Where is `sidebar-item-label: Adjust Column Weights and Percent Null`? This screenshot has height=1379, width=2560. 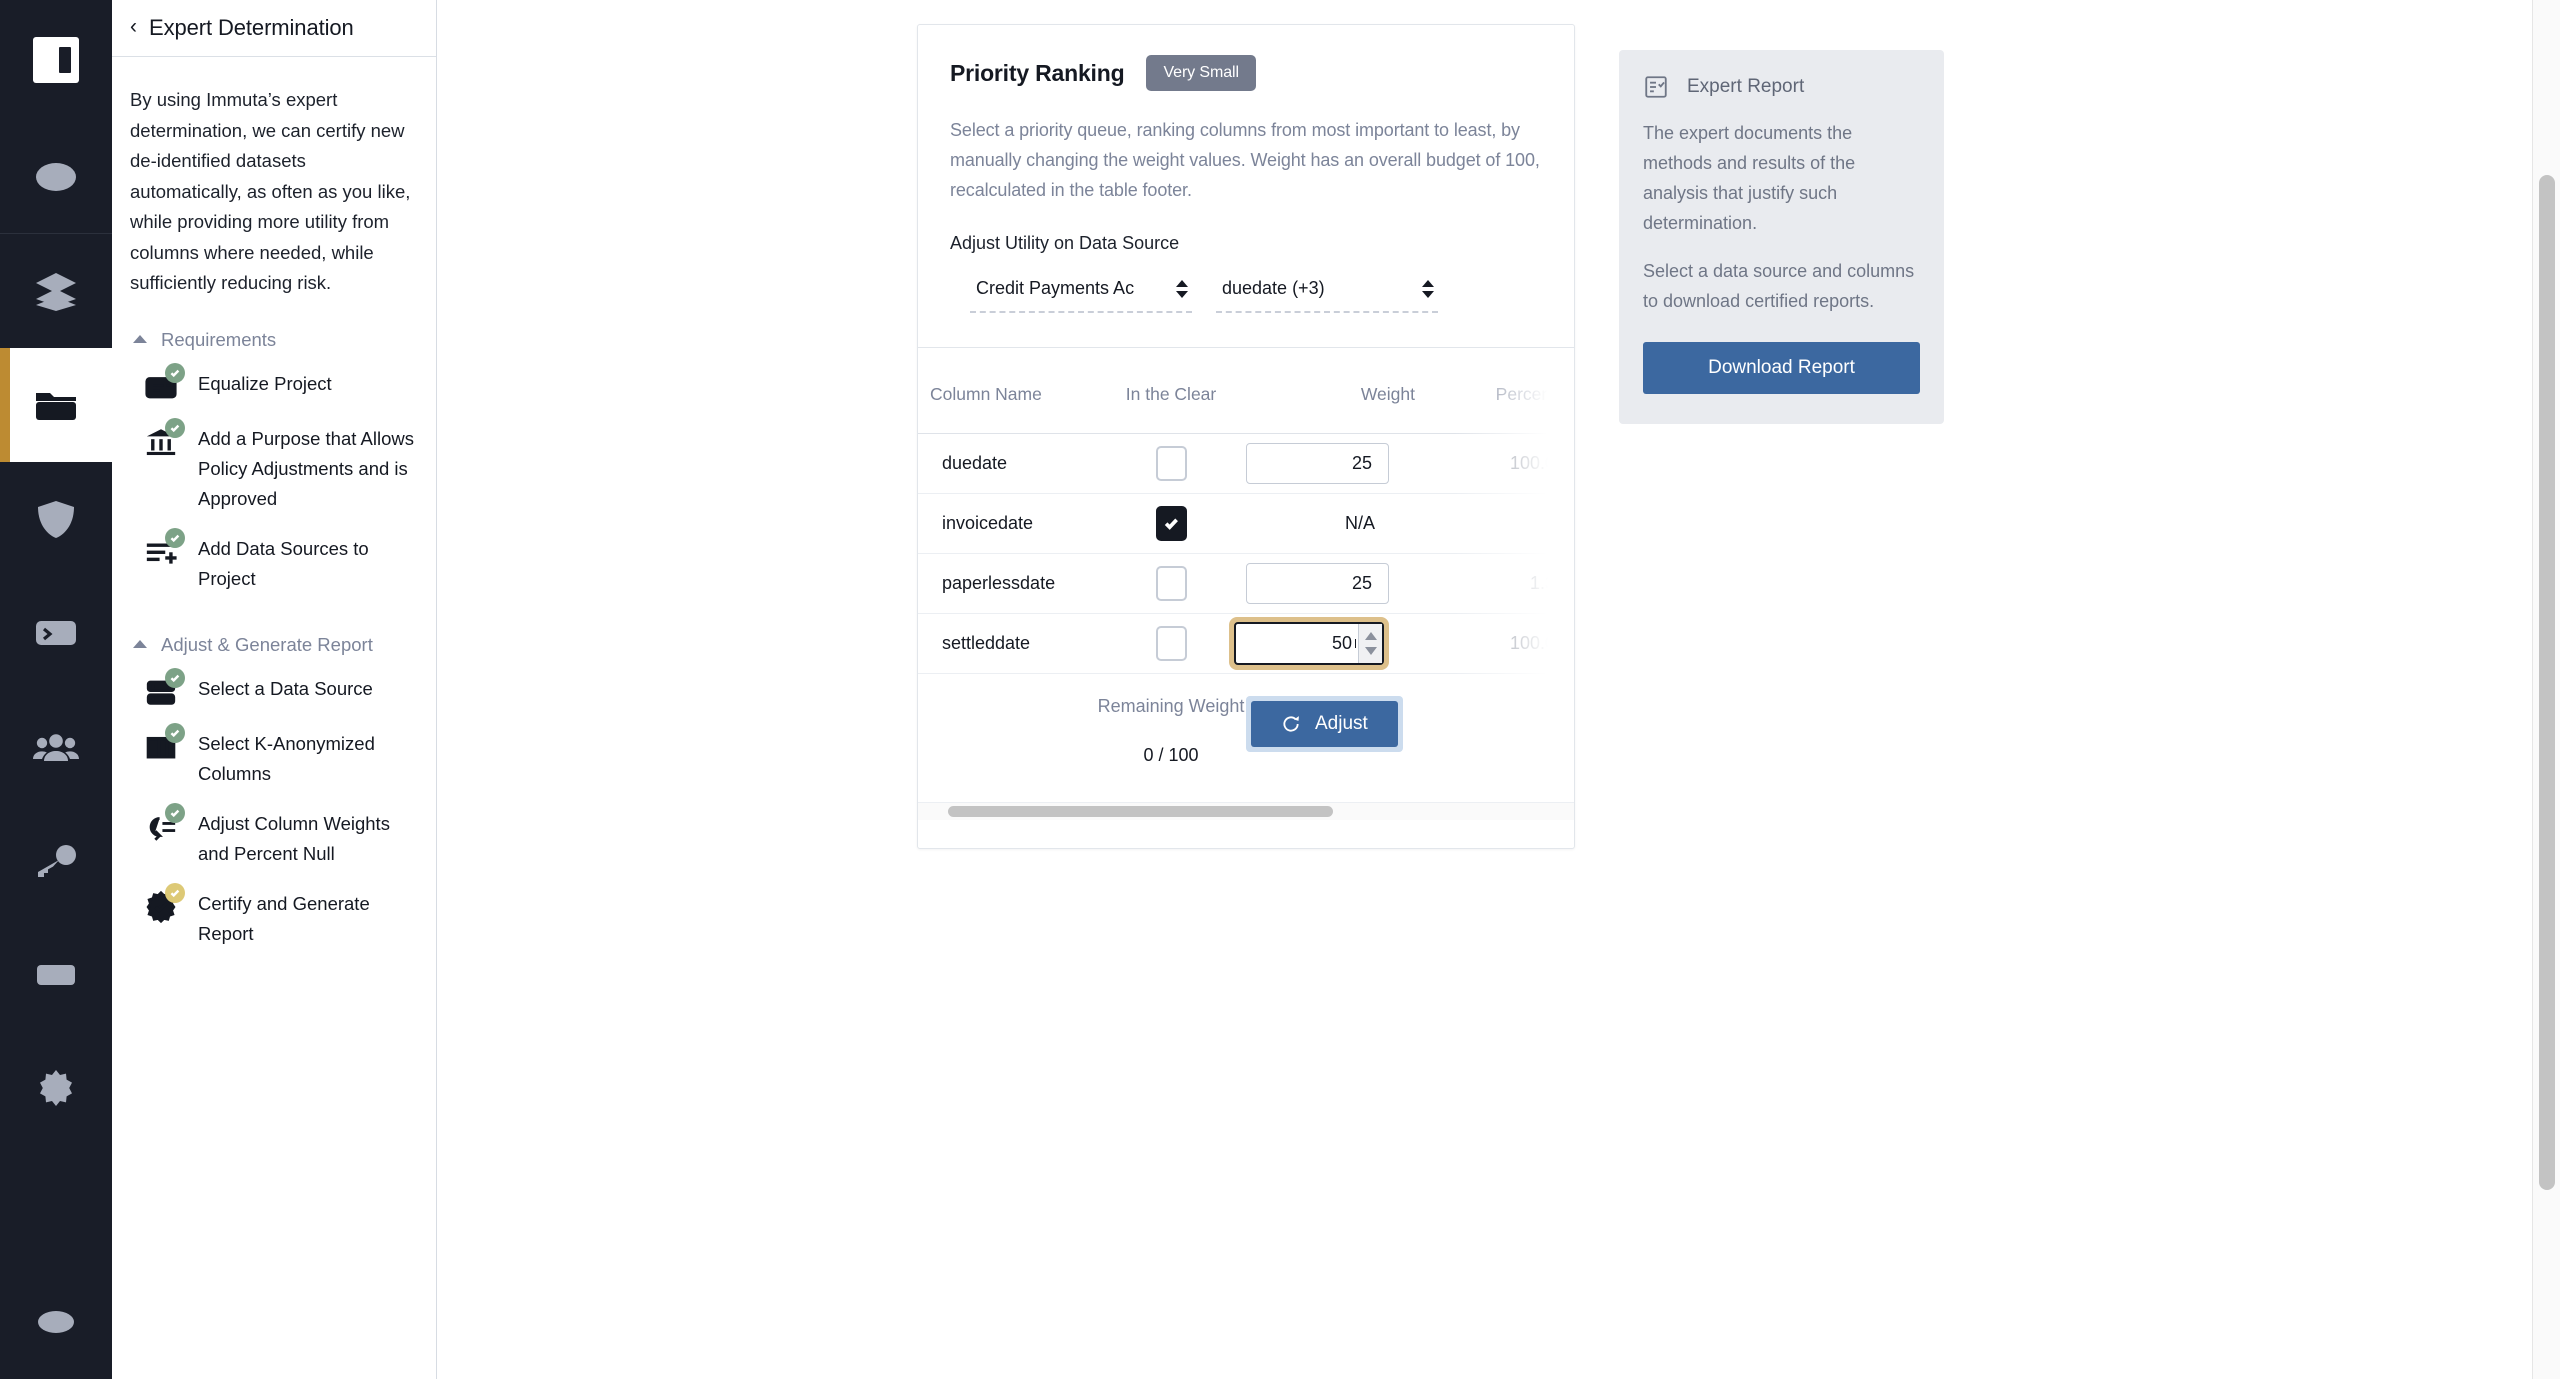
sidebar-item-label: Adjust Column Weights and Percent Null is located at coordinates (294, 838).